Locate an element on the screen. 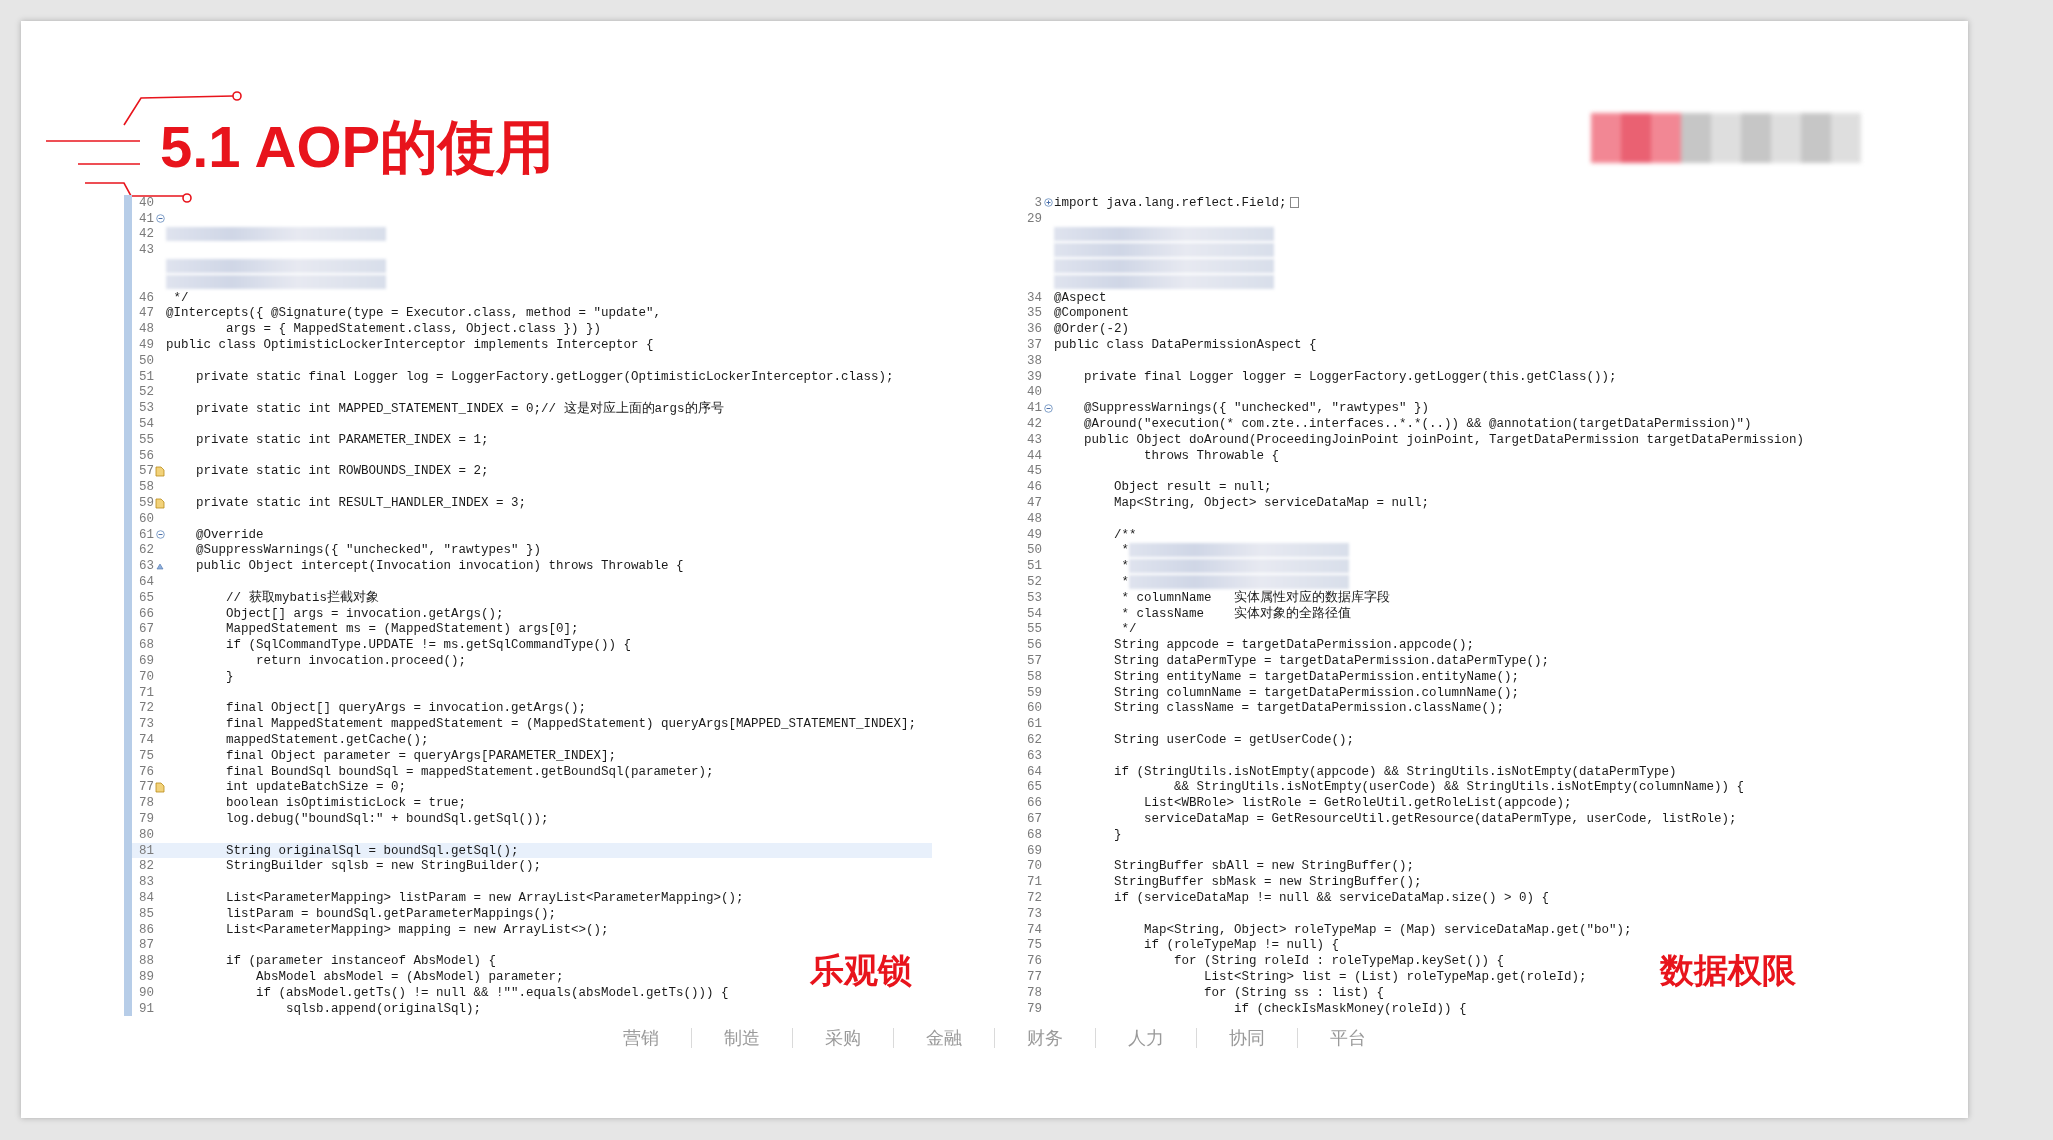 The width and height of the screenshot is (2053, 1140). line-number: 70 is located at coordinates (146, 676).